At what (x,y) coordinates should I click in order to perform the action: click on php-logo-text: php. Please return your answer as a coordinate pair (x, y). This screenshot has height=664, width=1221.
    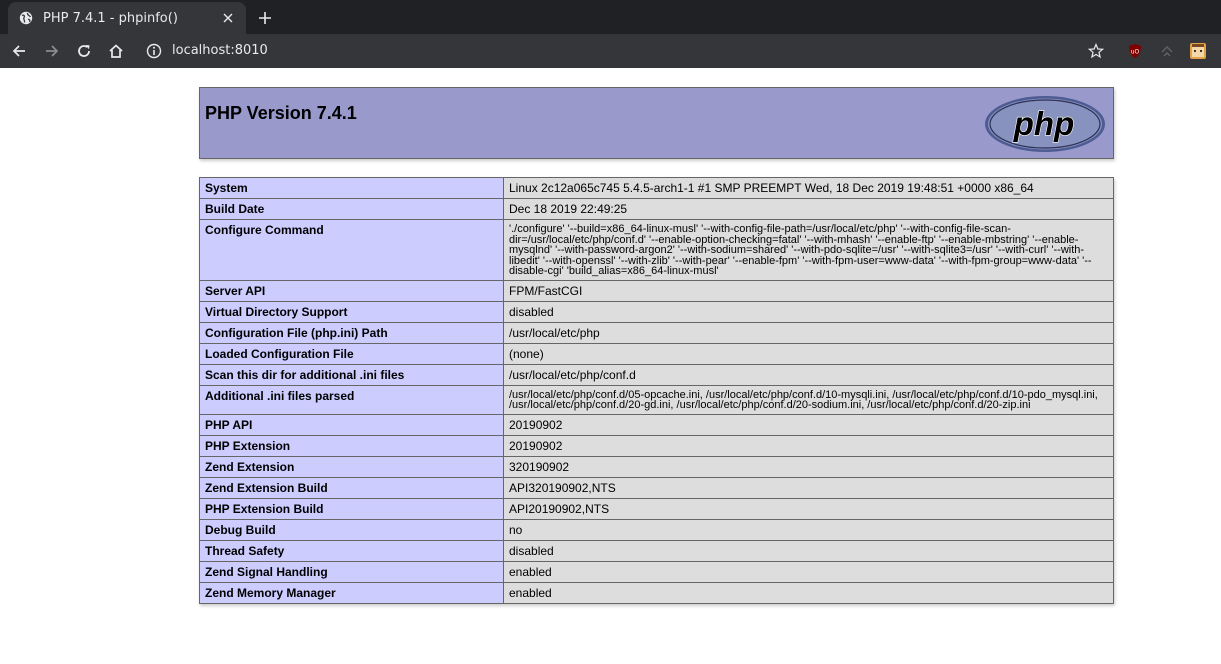
    Looking at the image, I should click on (1043, 123).